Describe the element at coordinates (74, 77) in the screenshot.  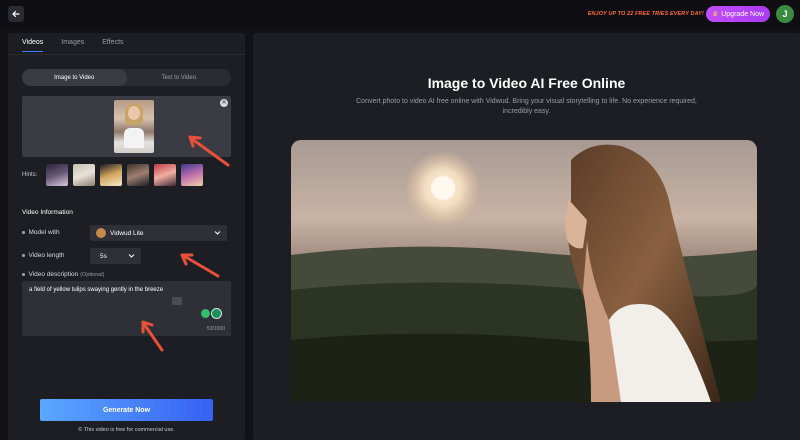
I see `mode-image-to-video: Image to Video` at that location.